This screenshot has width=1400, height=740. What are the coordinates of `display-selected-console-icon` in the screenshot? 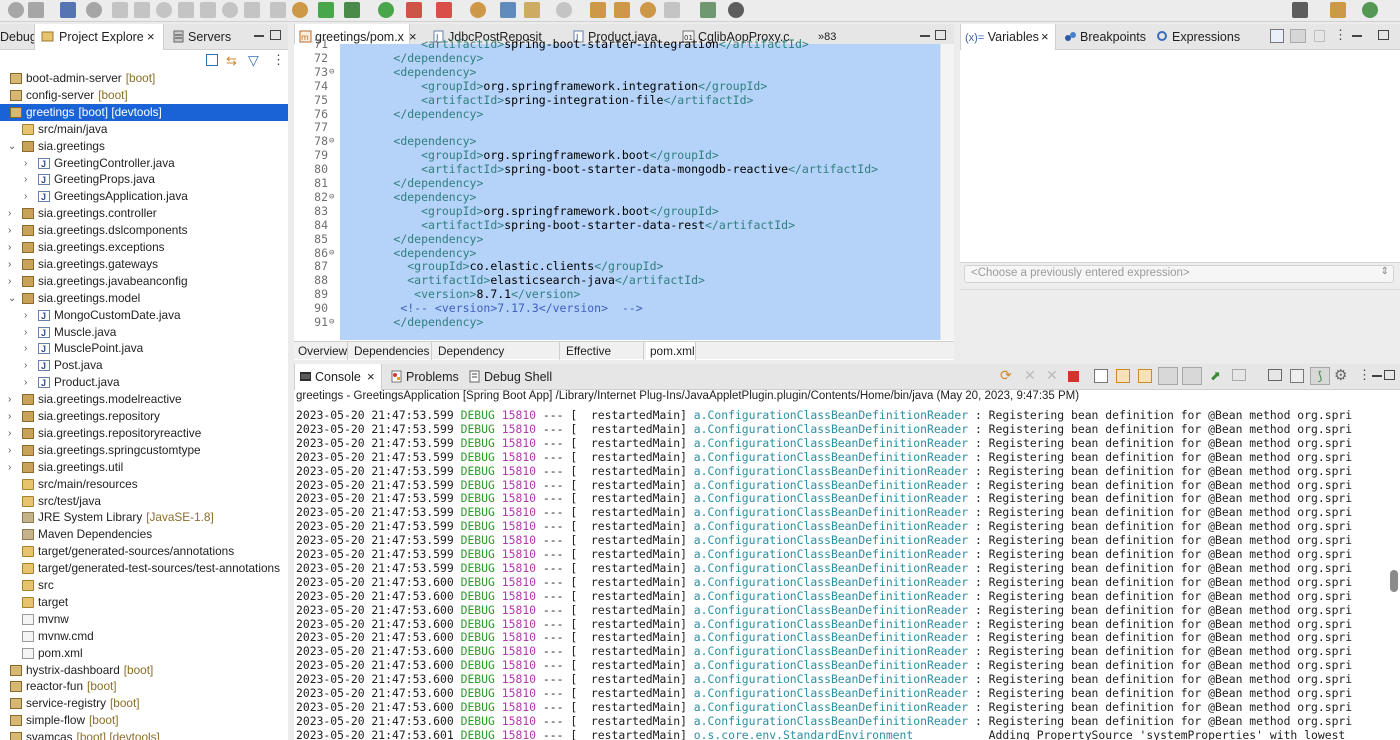 It's located at (1239, 375).